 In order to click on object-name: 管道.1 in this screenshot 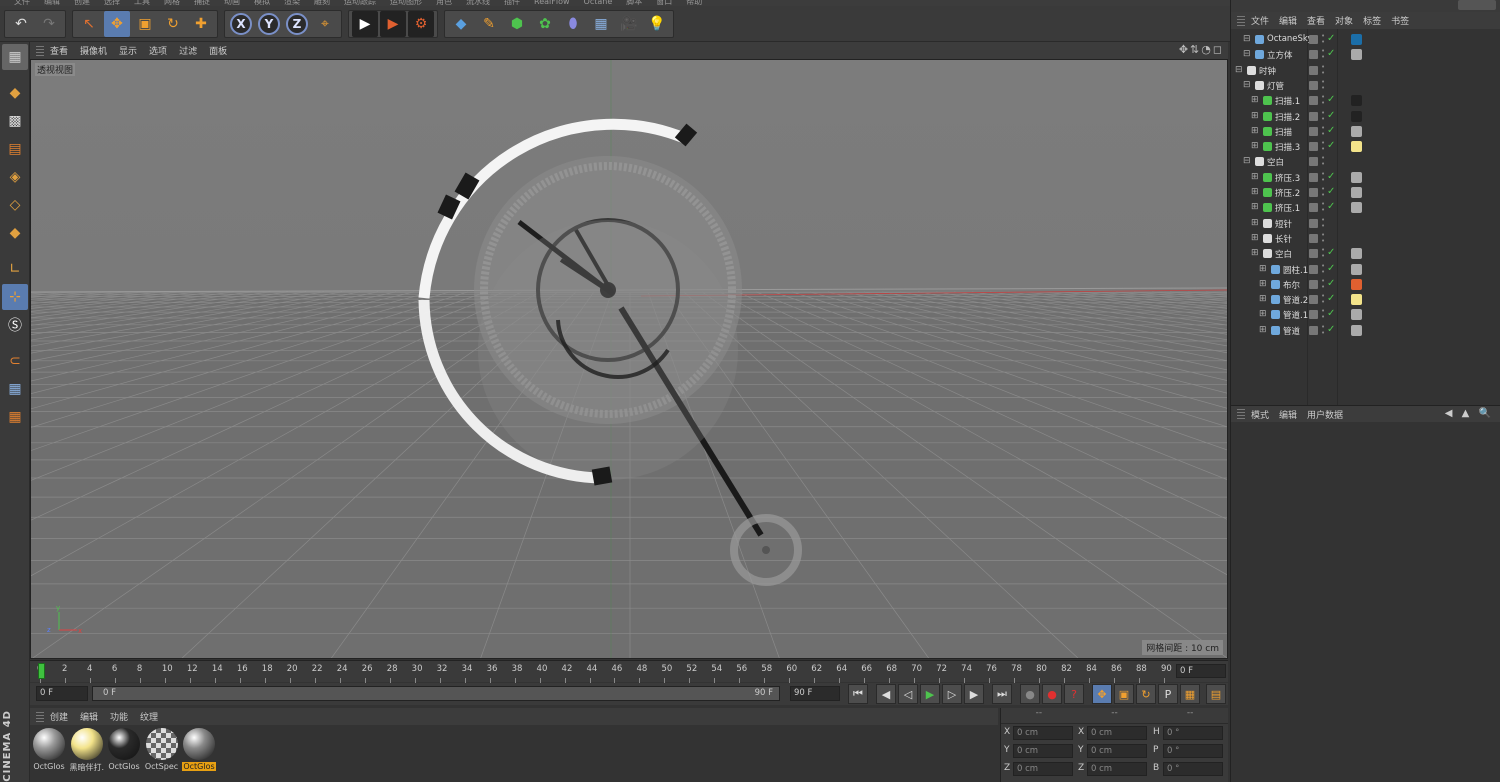, I will do `click(1295, 315)`.